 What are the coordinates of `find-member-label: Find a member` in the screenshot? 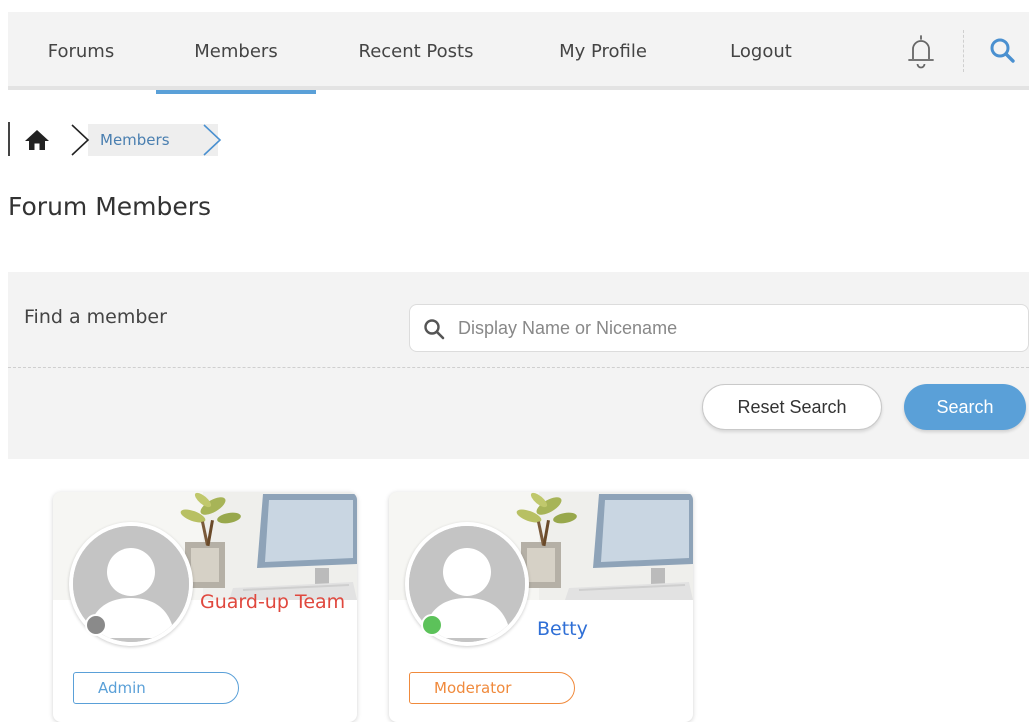 It's located at (95, 317).